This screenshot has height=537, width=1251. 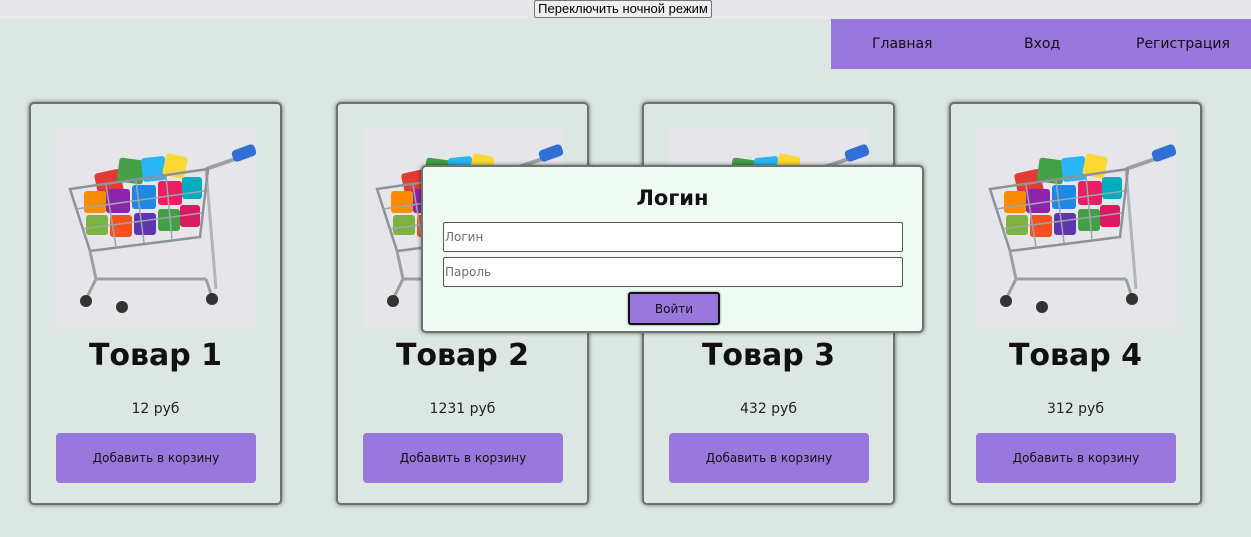 I want to click on main-nav: Главная Вход Регистрация, so click(x=1041, y=44).